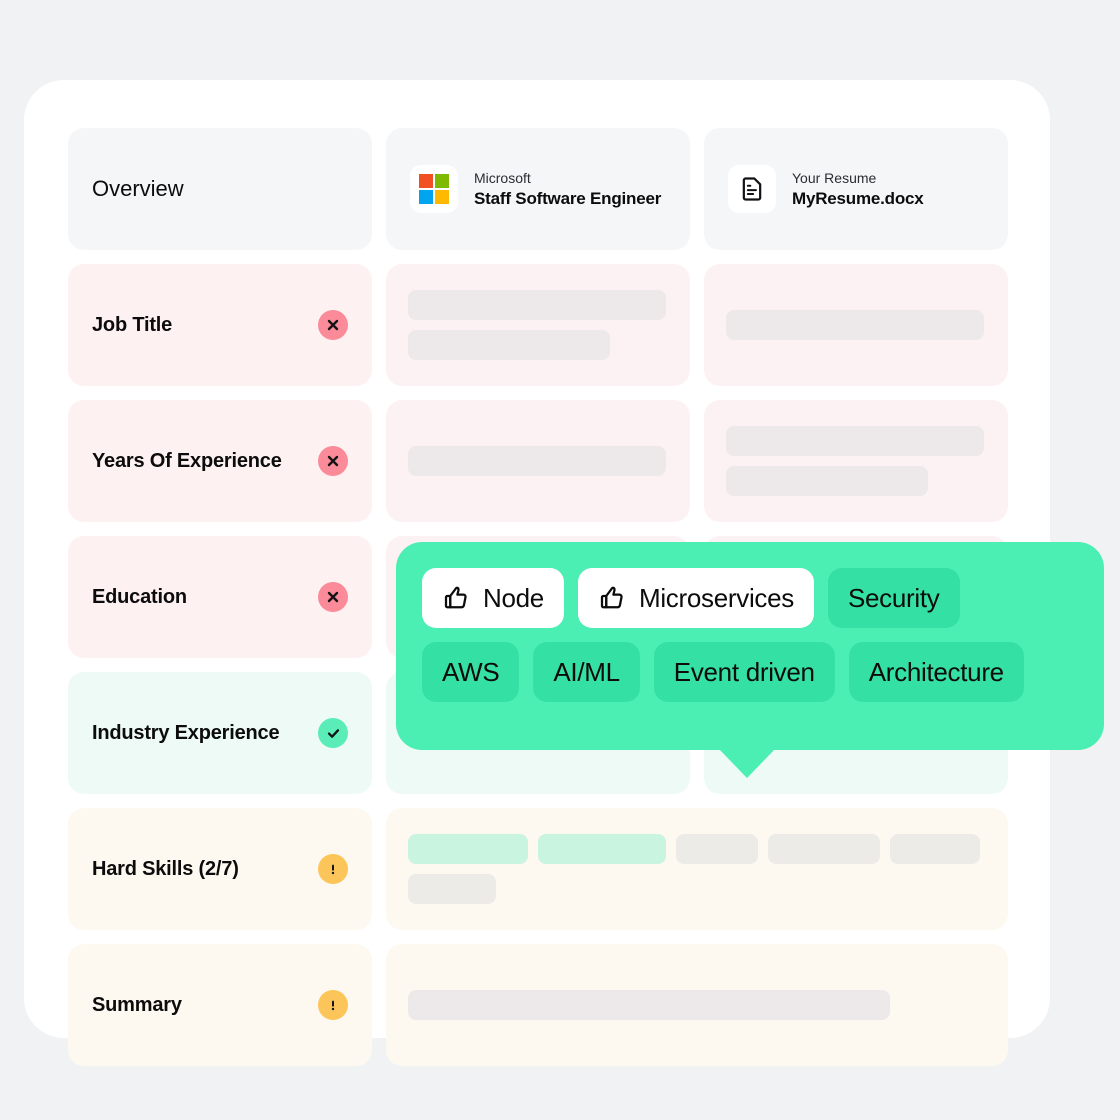 This screenshot has height=1120, width=1120. I want to click on row-job-title-label-cell: Job Title, so click(220, 325).